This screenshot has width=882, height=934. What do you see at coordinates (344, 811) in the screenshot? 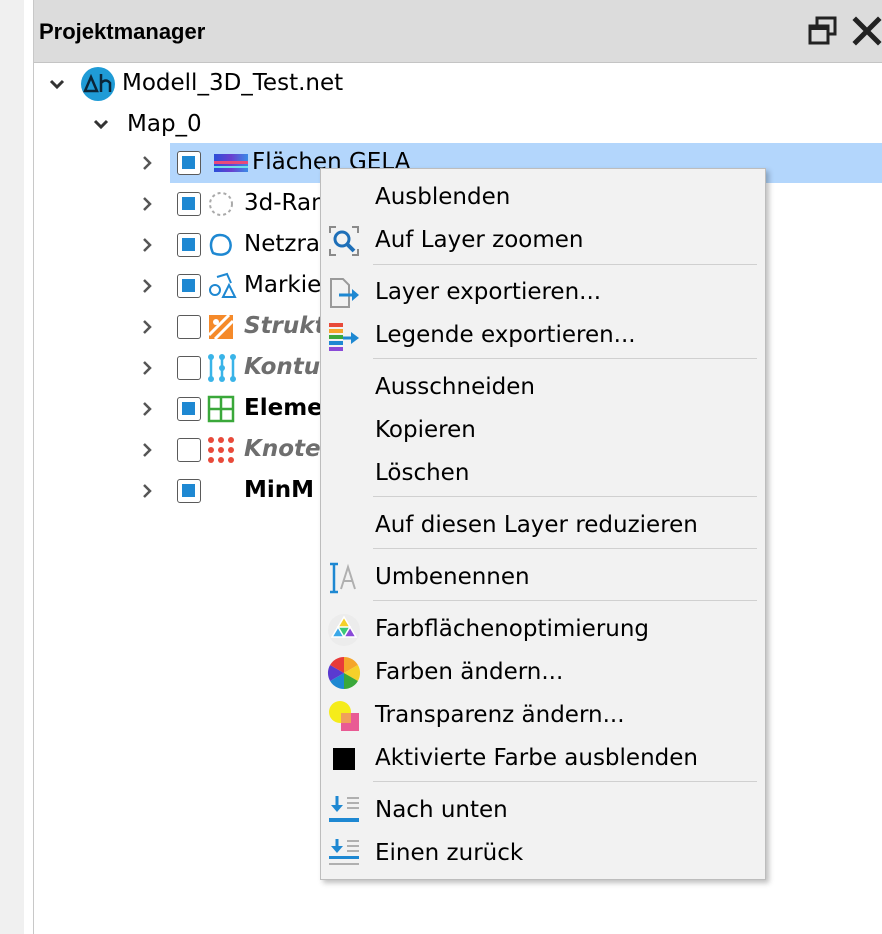
I see `move-down-icon` at bounding box center [344, 811].